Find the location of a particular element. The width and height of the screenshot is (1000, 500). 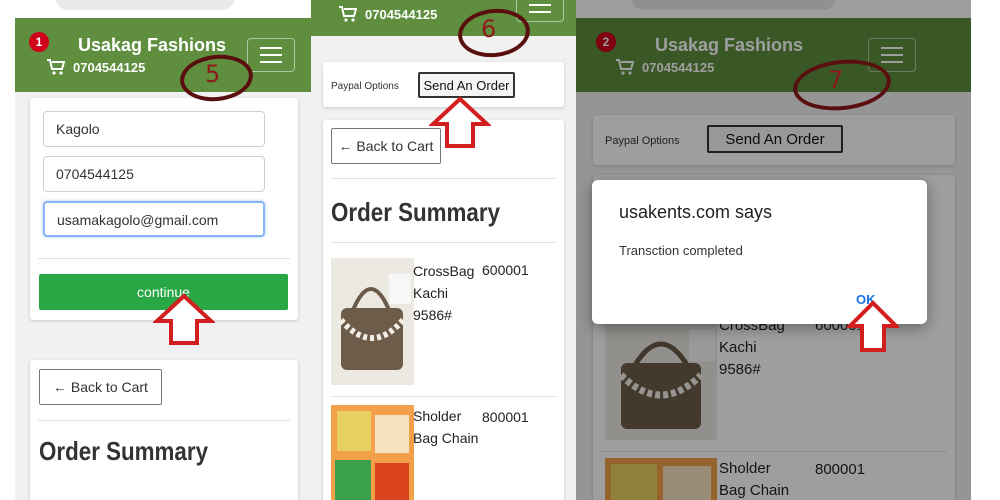

product-code: 600001 is located at coordinates (505, 270).